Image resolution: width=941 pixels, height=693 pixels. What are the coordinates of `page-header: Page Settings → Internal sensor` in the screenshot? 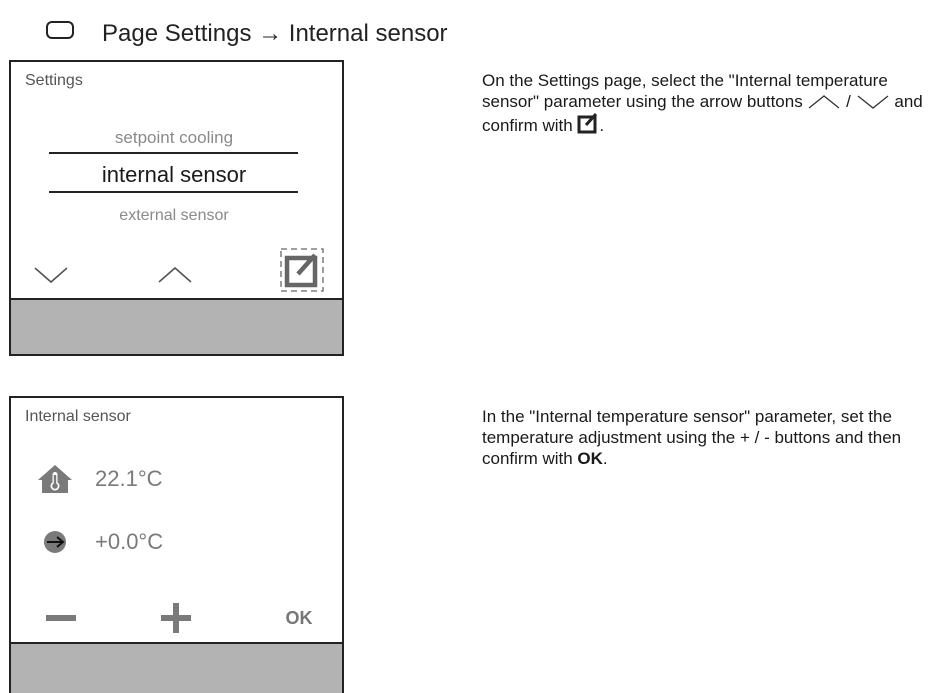 It's located at (247, 34).